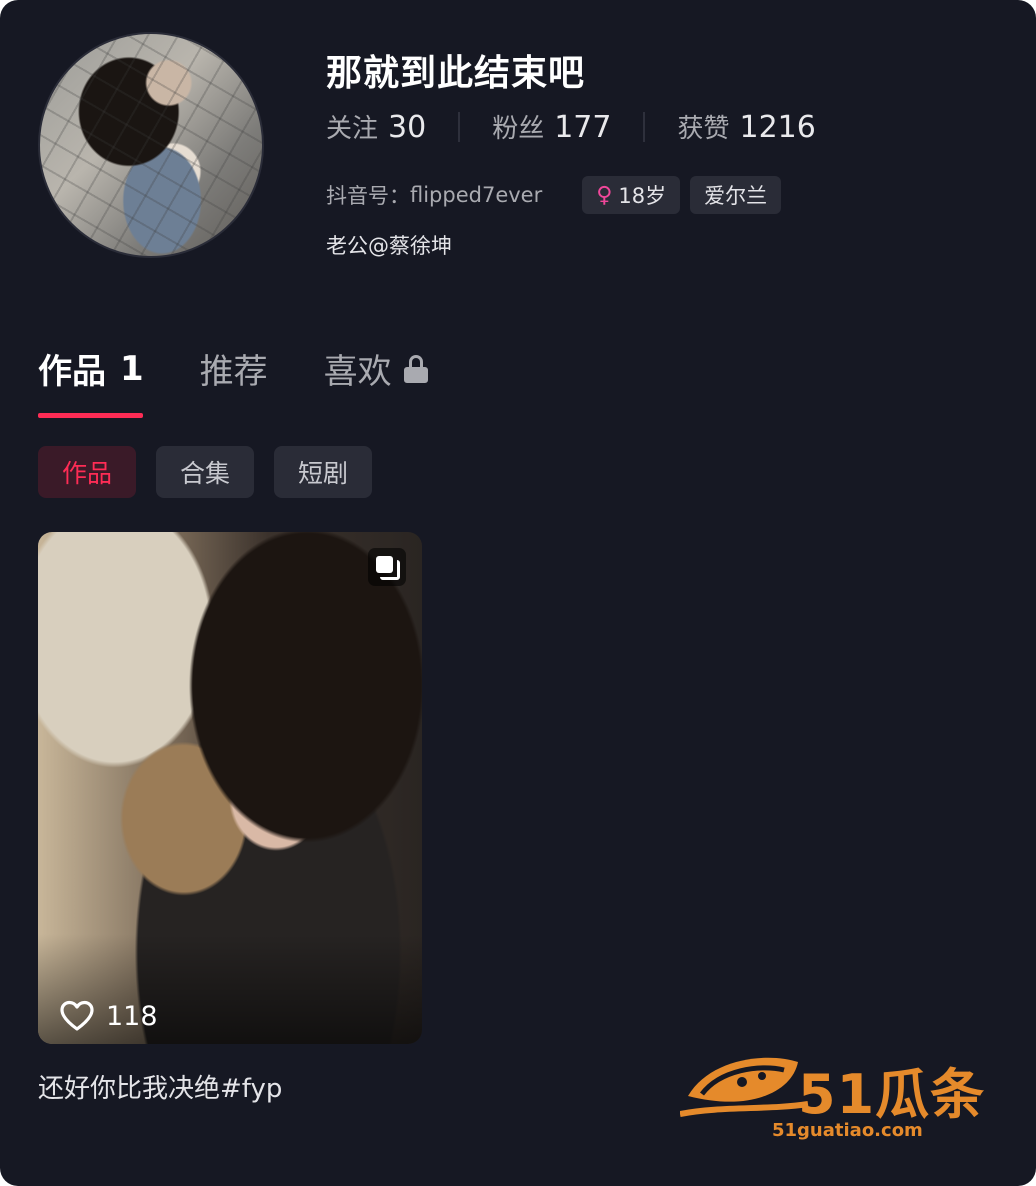  Describe the element at coordinates (551, 126) in the screenshot. I see `stat-followers: 粉丝 177` at that location.